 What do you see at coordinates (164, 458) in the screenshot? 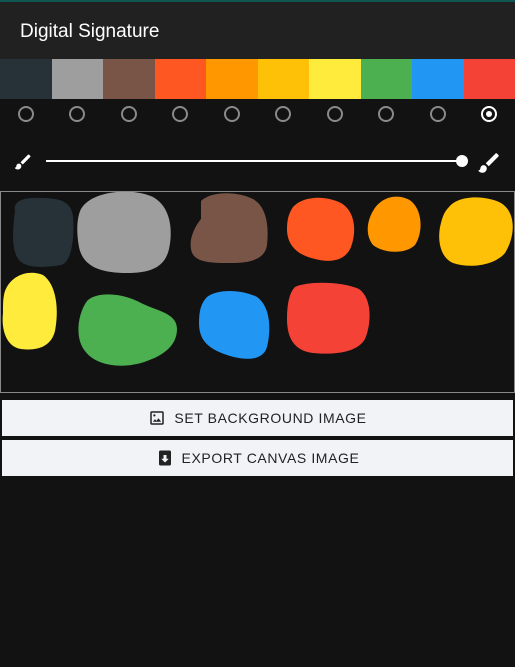
I see `download-icon` at bounding box center [164, 458].